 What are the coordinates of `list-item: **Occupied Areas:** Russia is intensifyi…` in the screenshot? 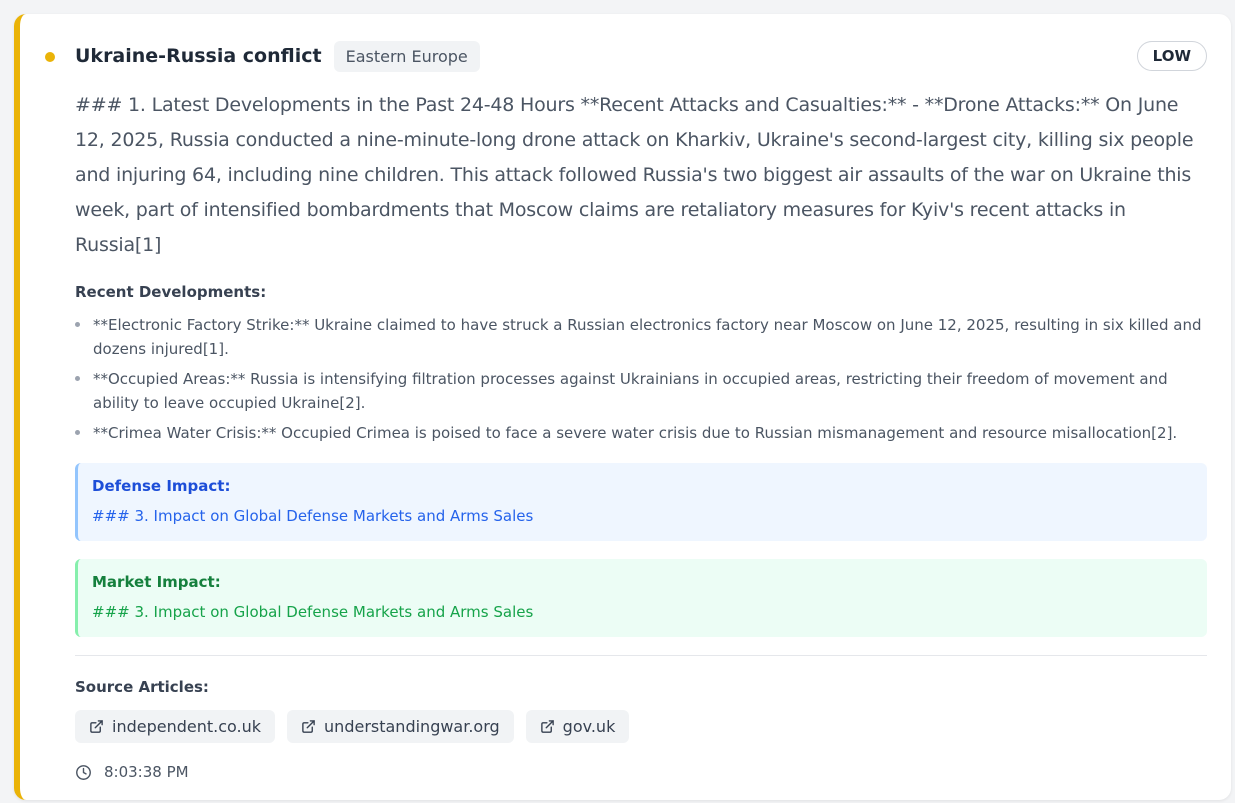 It's located at (641, 391).